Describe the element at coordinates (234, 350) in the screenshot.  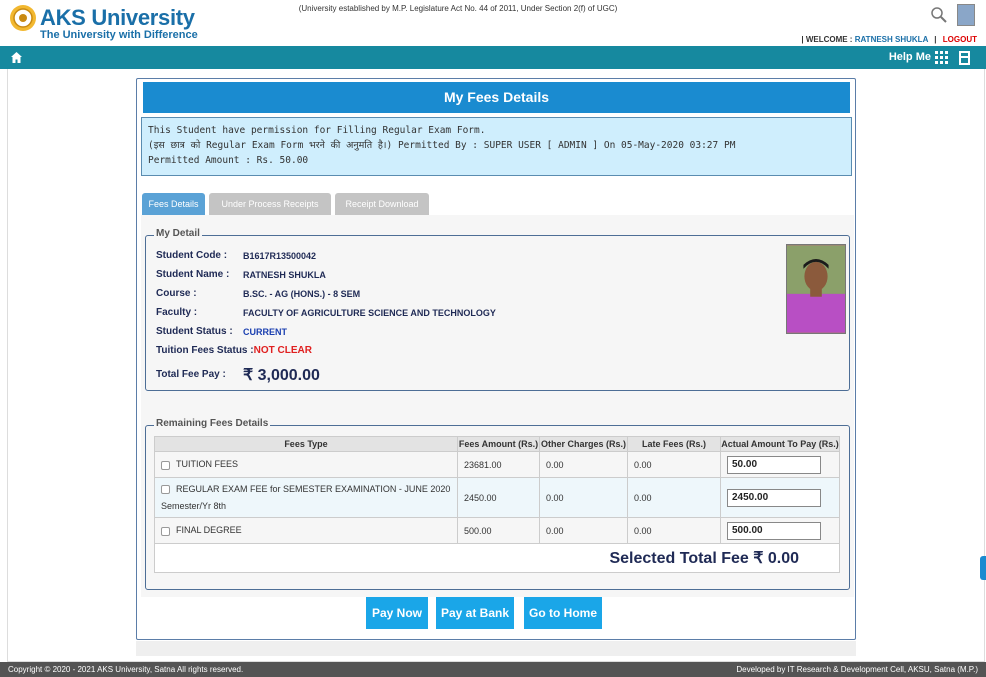
I see `tuition-status-label: Tuition Fees Status :NOT CLEAR` at that location.